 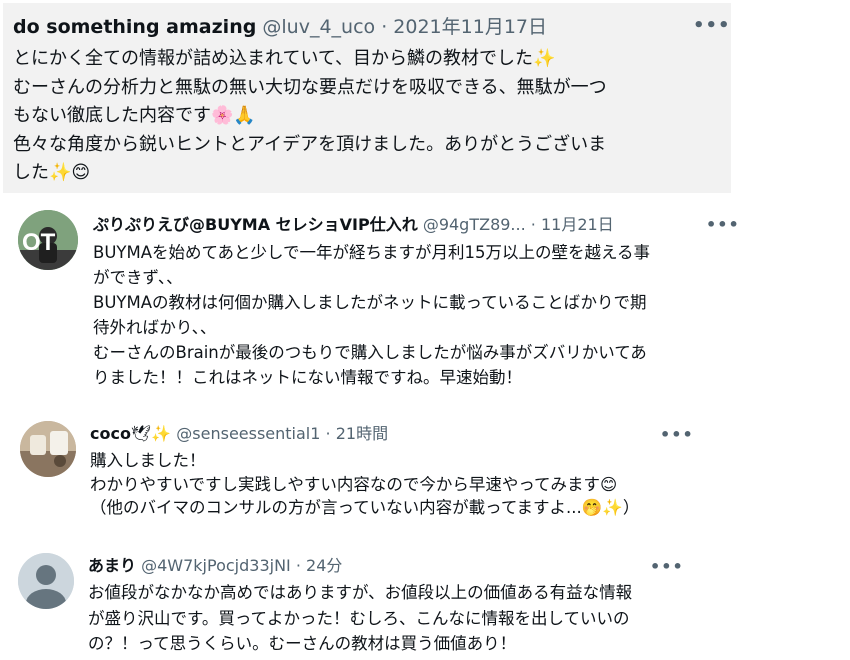 What do you see at coordinates (148, 460) in the screenshot?
I see `tweet-text-line: 購入しました！` at bounding box center [148, 460].